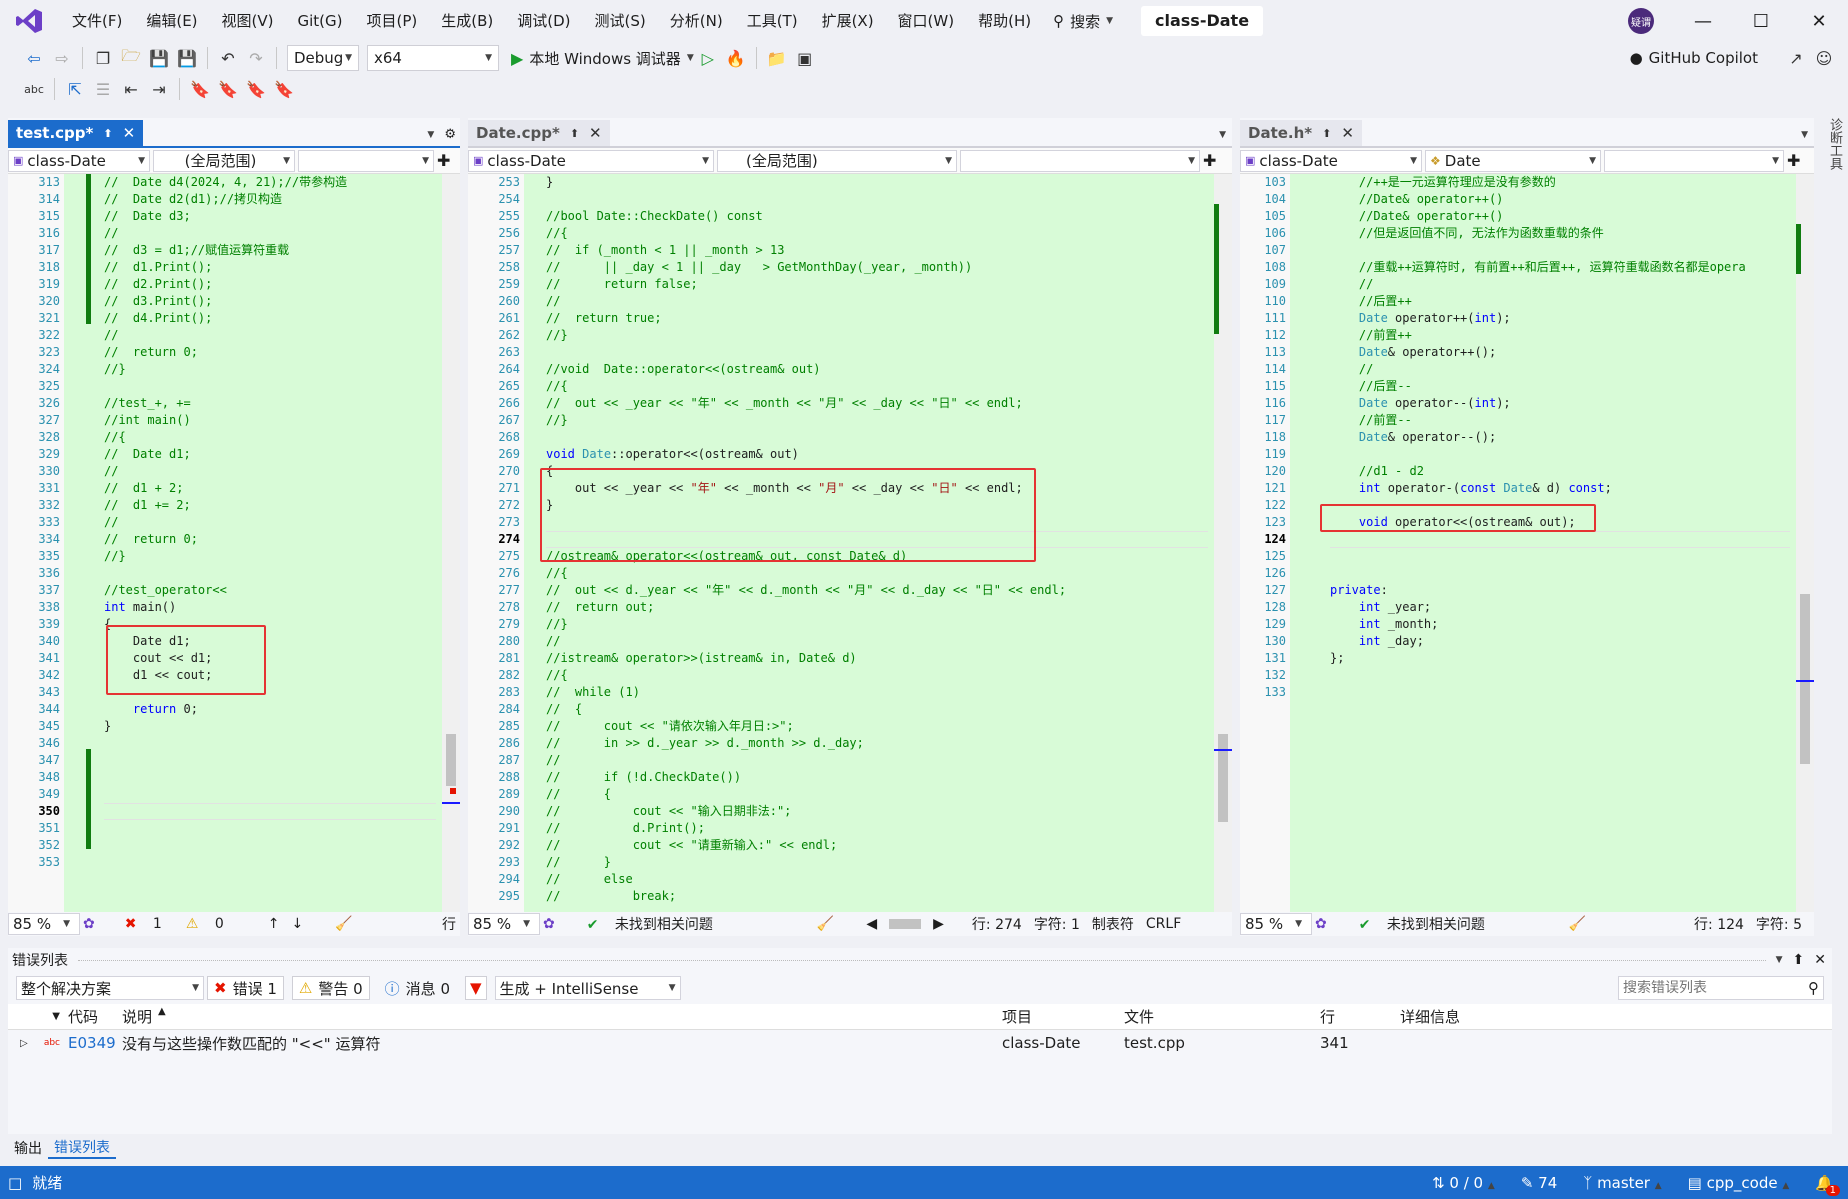 Image resolution: width=1848 pixels, height=1199 pixels. What do you see at coordinates (1560, 420) in the screenshot?
I see `code-line: //前置--` at bounding box center [1560, 420].